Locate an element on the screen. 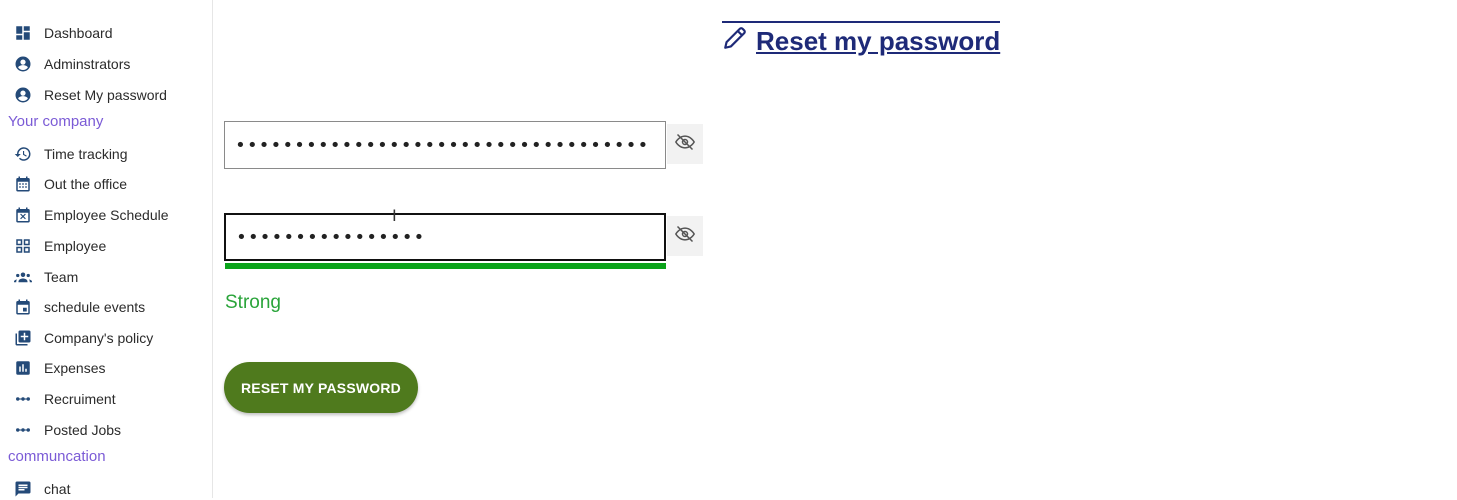  sidebar-item-schedule-events: schedule events is located at coordinates (79, 307).